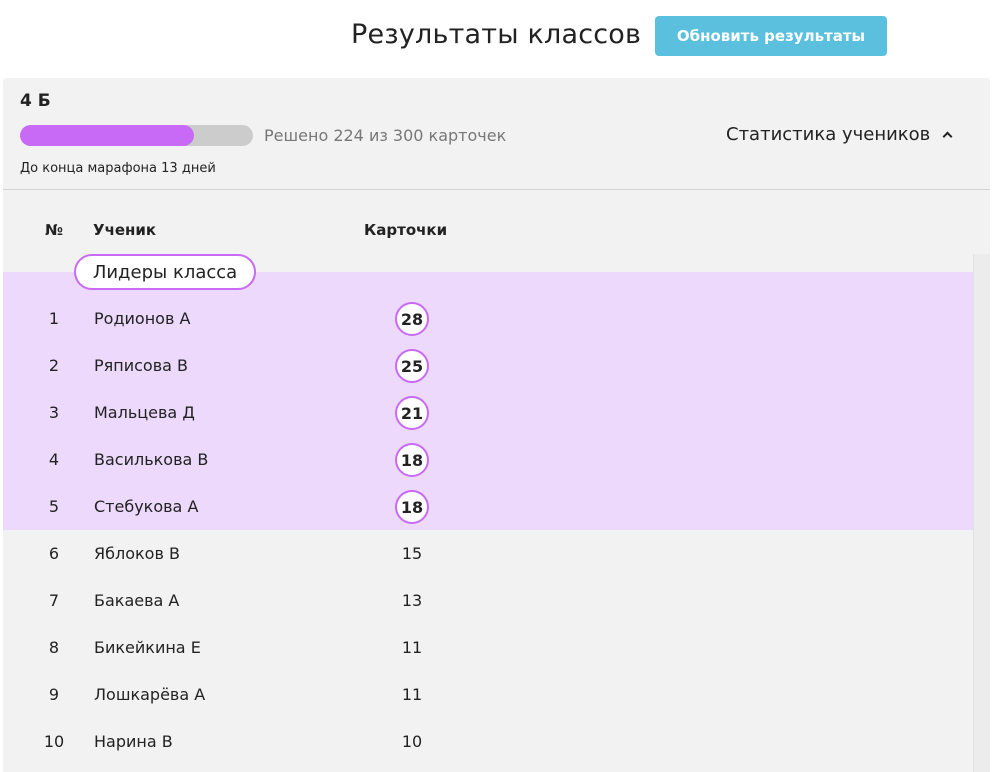 The image size is (994, 772). What do you see at coordinates (137, 553) in the screenshot?
I see `student-name: Яблоков В` at bounding box center [137, 553].